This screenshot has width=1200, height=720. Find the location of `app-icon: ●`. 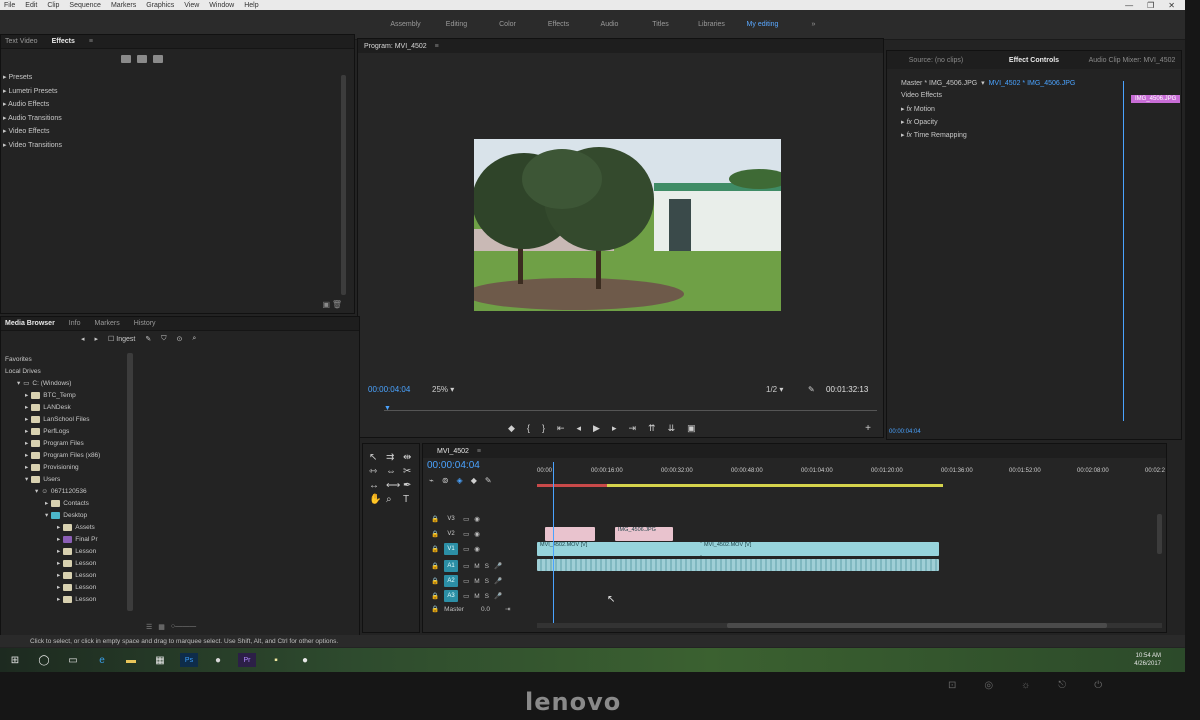

app-icon: ● is located at coordinates (305, 660).